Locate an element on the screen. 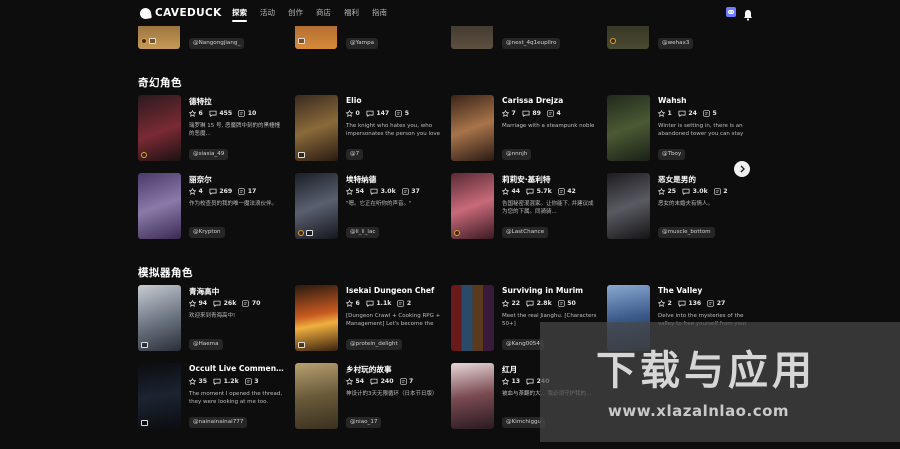 The image size is (900, 449). character-stats: 0 147 5 is located at coordinates (380, 113).